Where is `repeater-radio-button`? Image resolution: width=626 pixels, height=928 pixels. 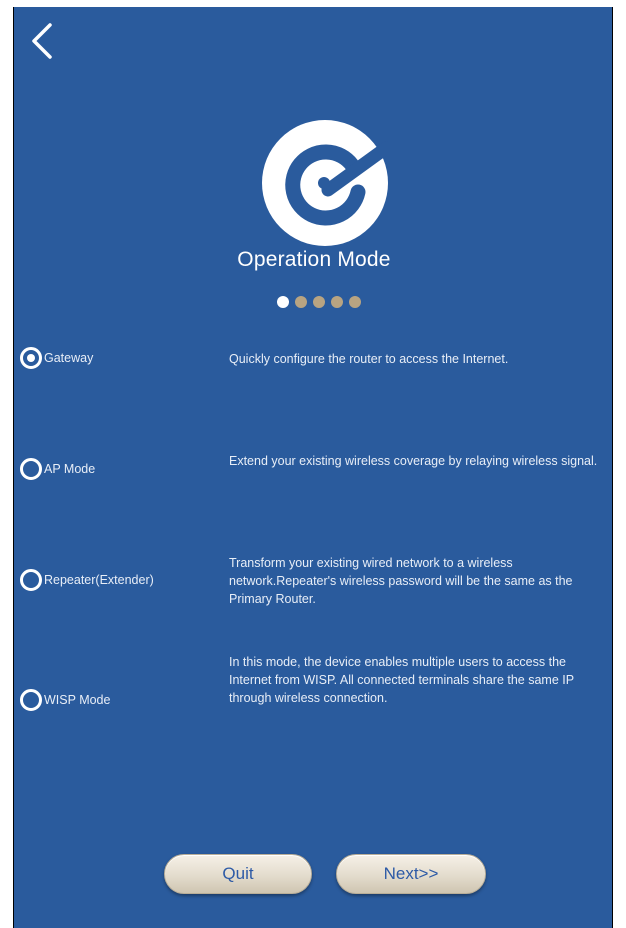
repeater-radio-button is located at coordinates (31, 580).